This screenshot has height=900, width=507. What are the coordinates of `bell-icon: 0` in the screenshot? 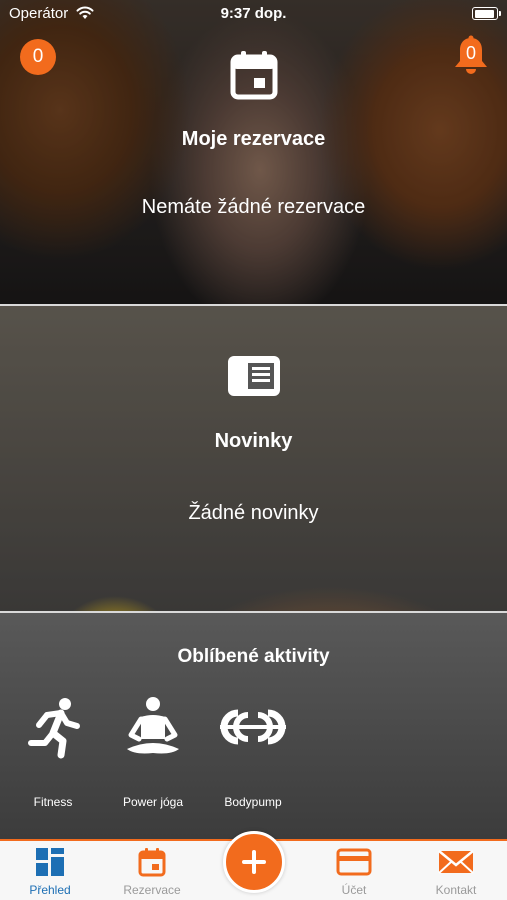 It's located at (471, 56).